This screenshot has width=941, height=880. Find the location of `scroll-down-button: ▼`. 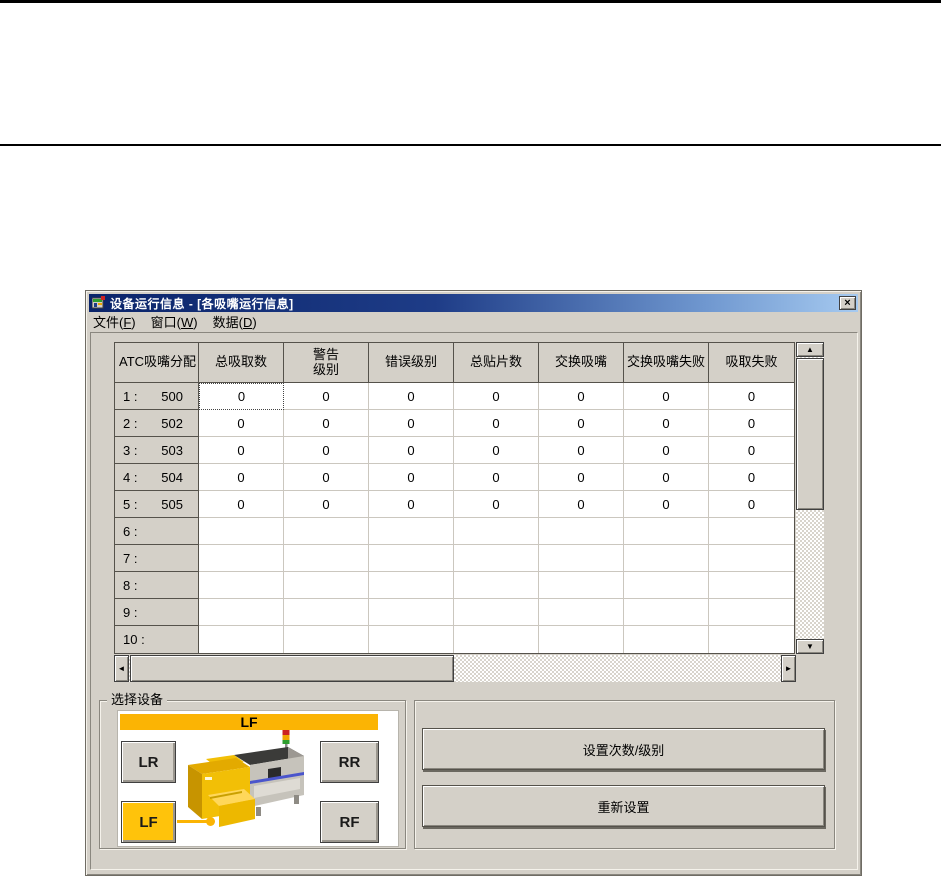

scroll-down-button: ▼ is located at coordinates (810, 646).